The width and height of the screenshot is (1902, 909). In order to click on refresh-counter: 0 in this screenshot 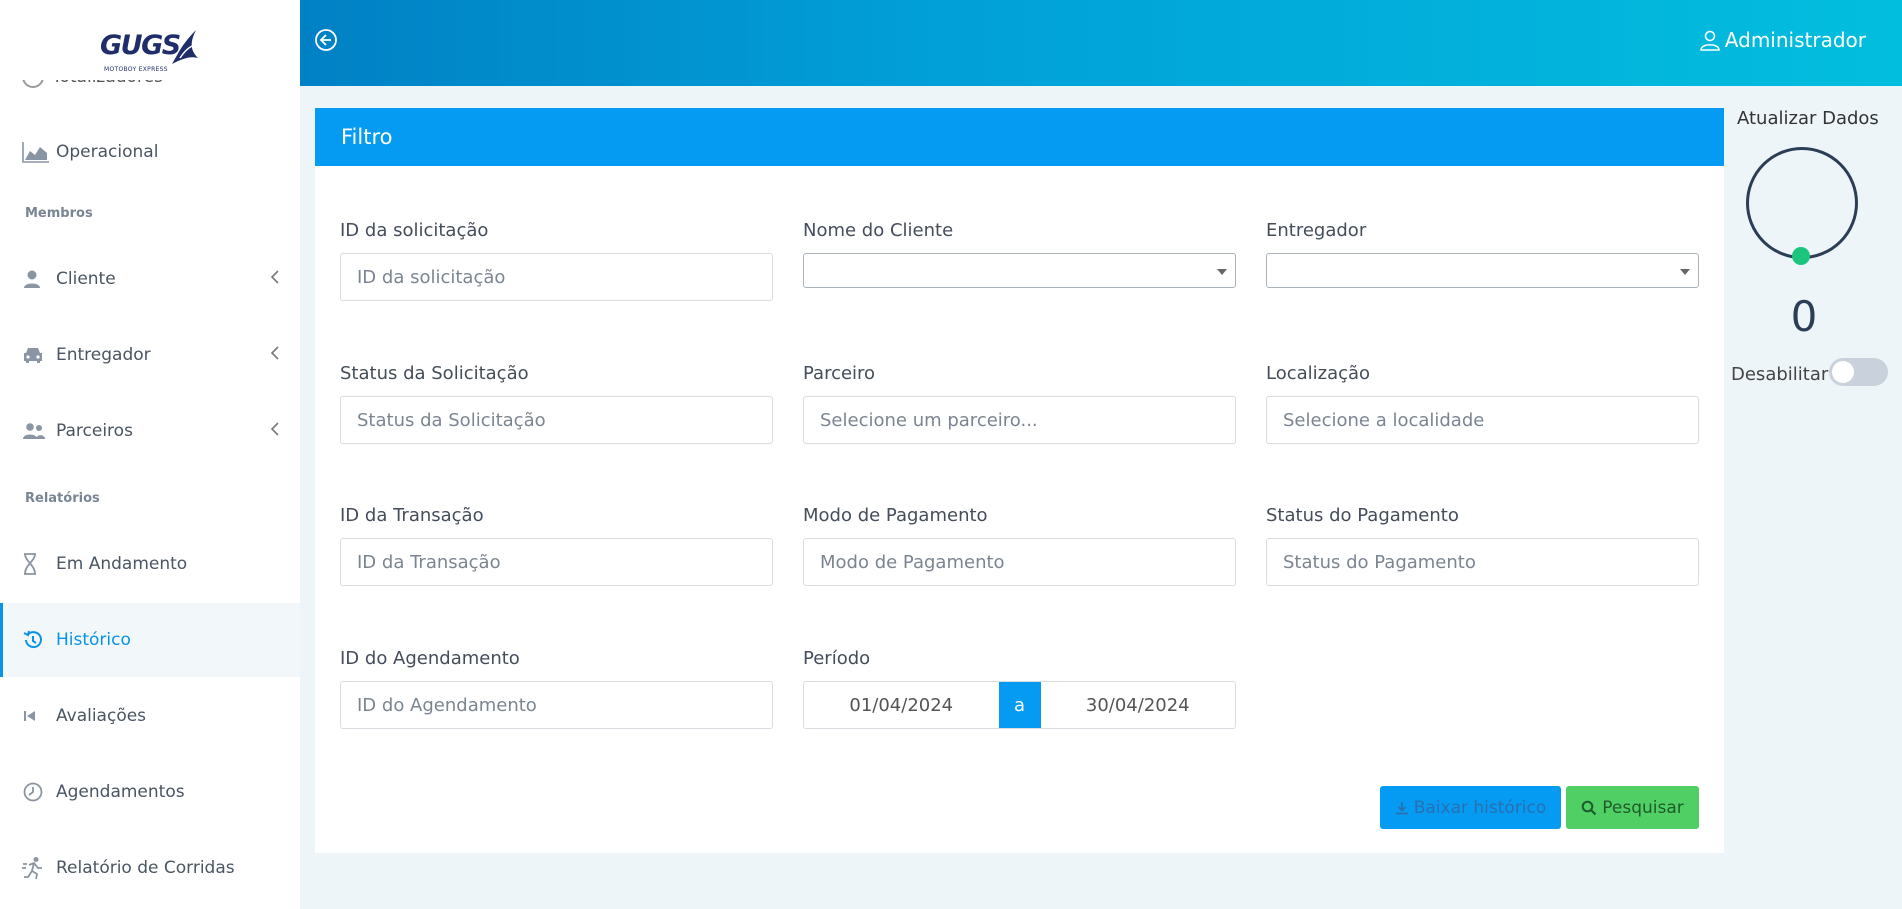, I will do `click(1804, 316)`.